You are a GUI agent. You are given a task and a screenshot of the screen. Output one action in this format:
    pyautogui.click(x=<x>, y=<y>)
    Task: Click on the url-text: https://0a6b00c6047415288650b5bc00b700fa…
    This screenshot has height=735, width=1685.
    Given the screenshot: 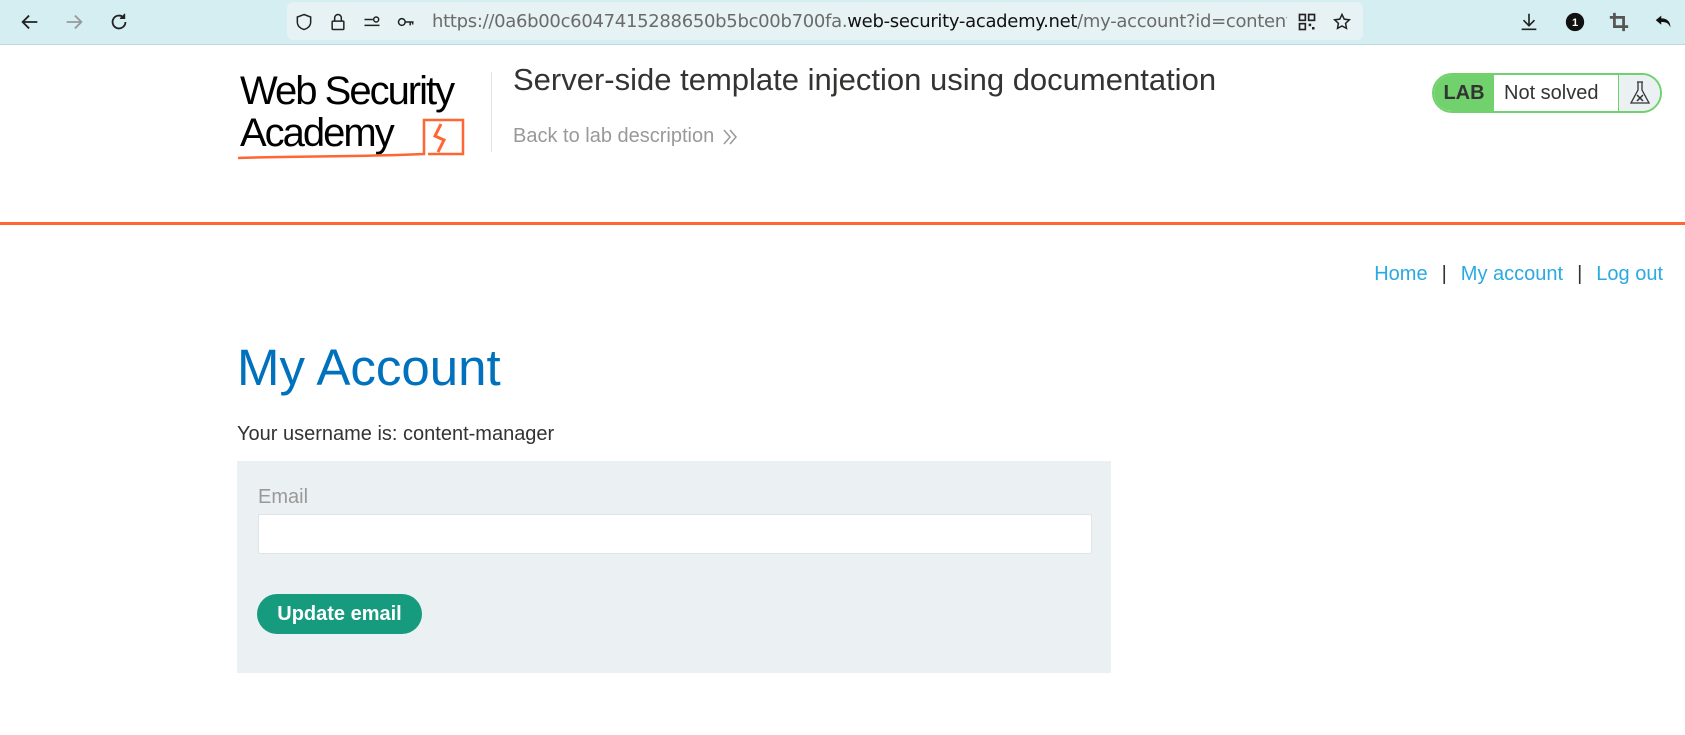 What is the action you would take?
    pyautogui.click(x=859, y=22)
    